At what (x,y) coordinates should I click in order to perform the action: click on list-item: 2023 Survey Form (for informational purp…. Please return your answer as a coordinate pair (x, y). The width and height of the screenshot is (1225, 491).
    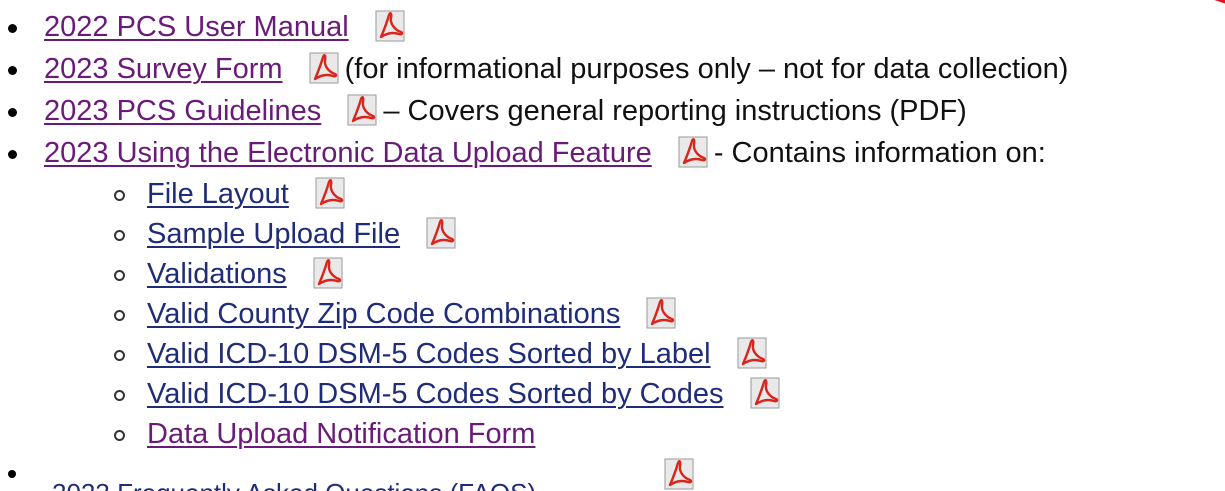
    Looking at the image, I should click on (612, 69).